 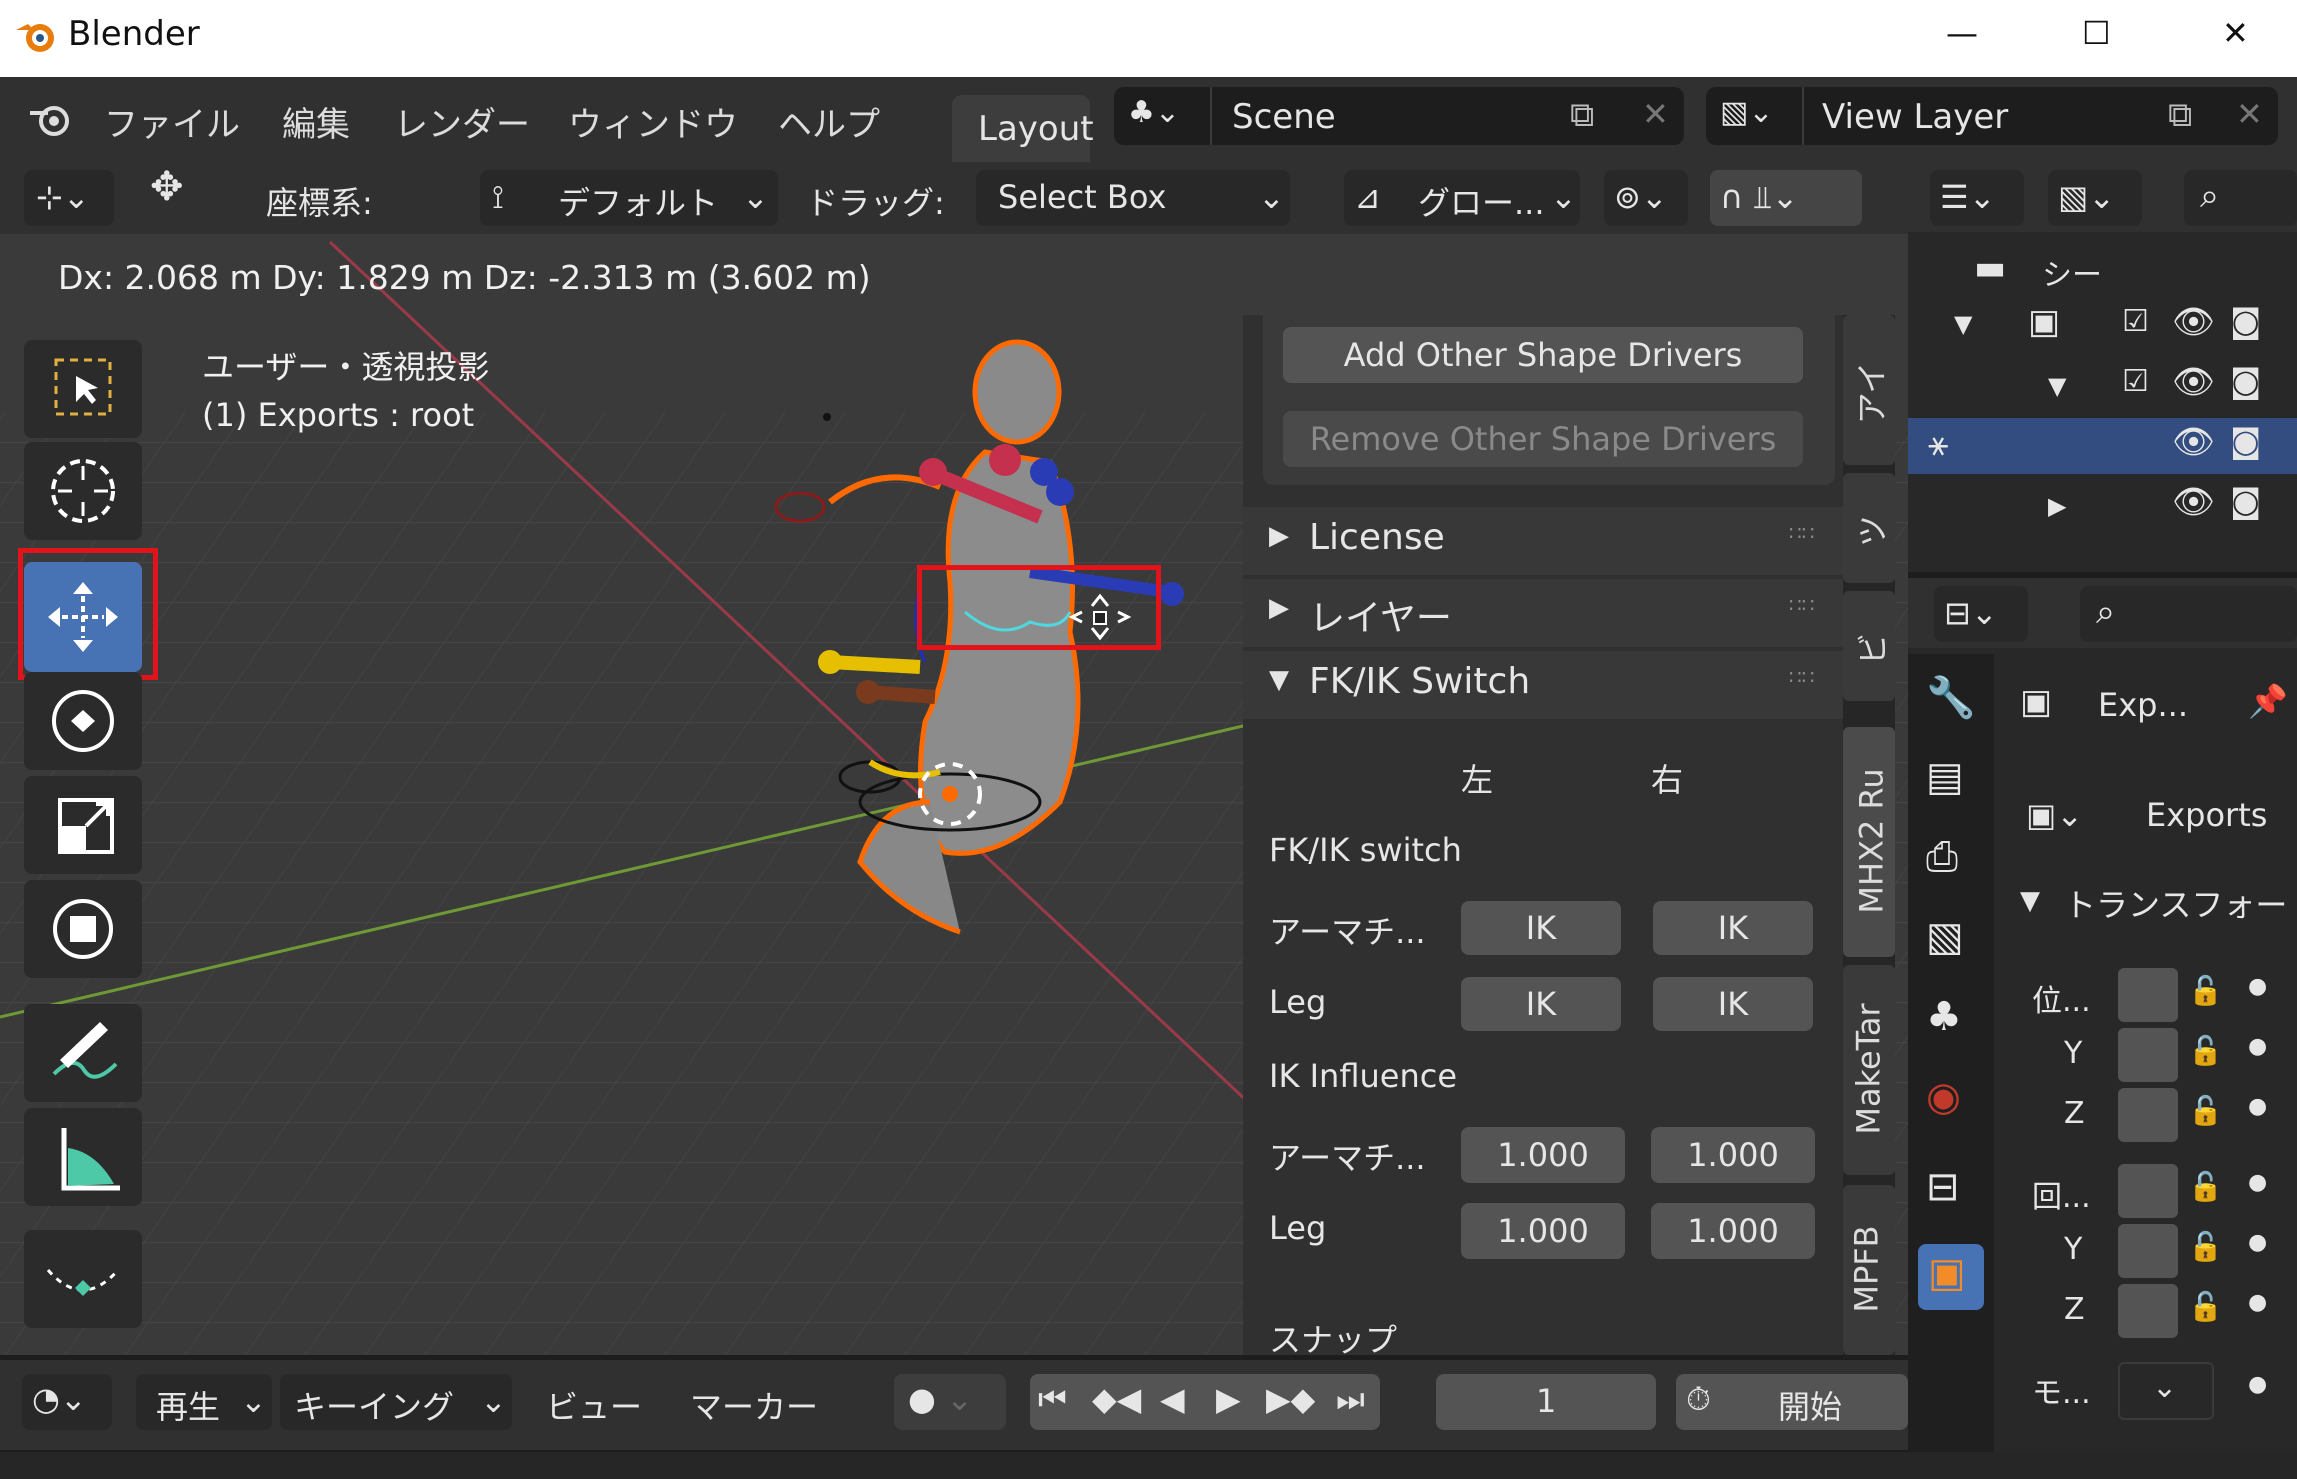 I want to click on timeline-editor-dropdown: ◔⌄, so click(x=67, y=1402).